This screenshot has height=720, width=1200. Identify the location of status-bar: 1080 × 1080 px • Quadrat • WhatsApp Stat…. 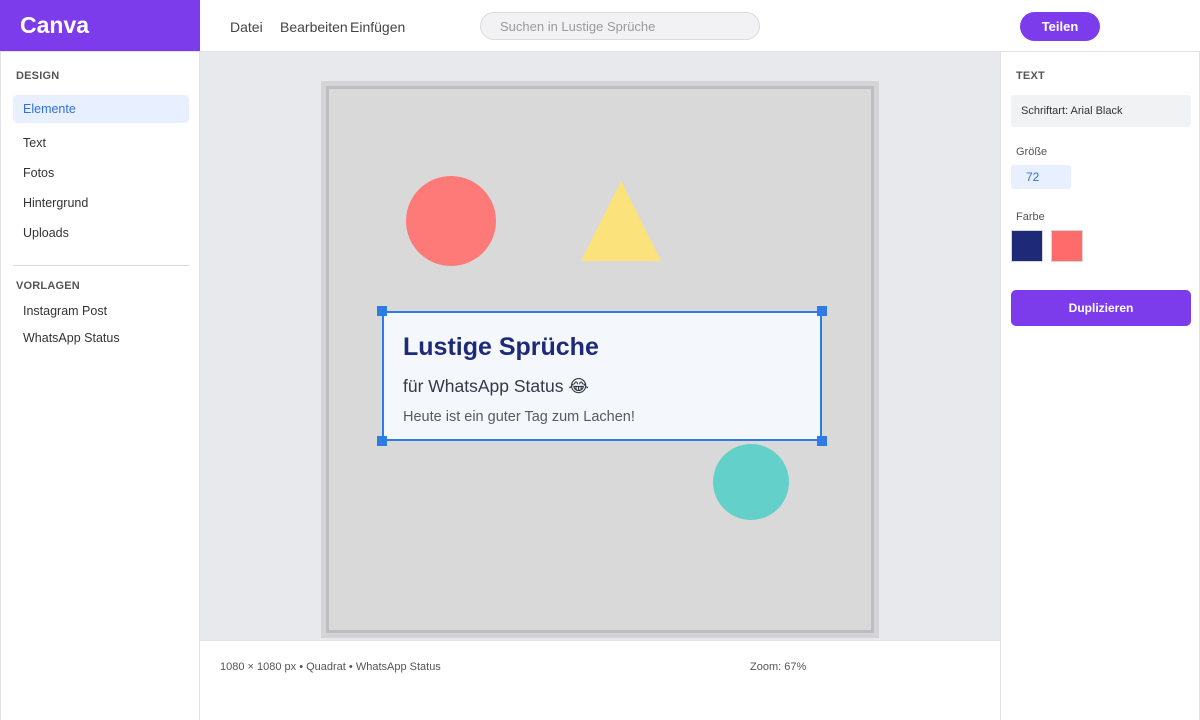
(600, 680).